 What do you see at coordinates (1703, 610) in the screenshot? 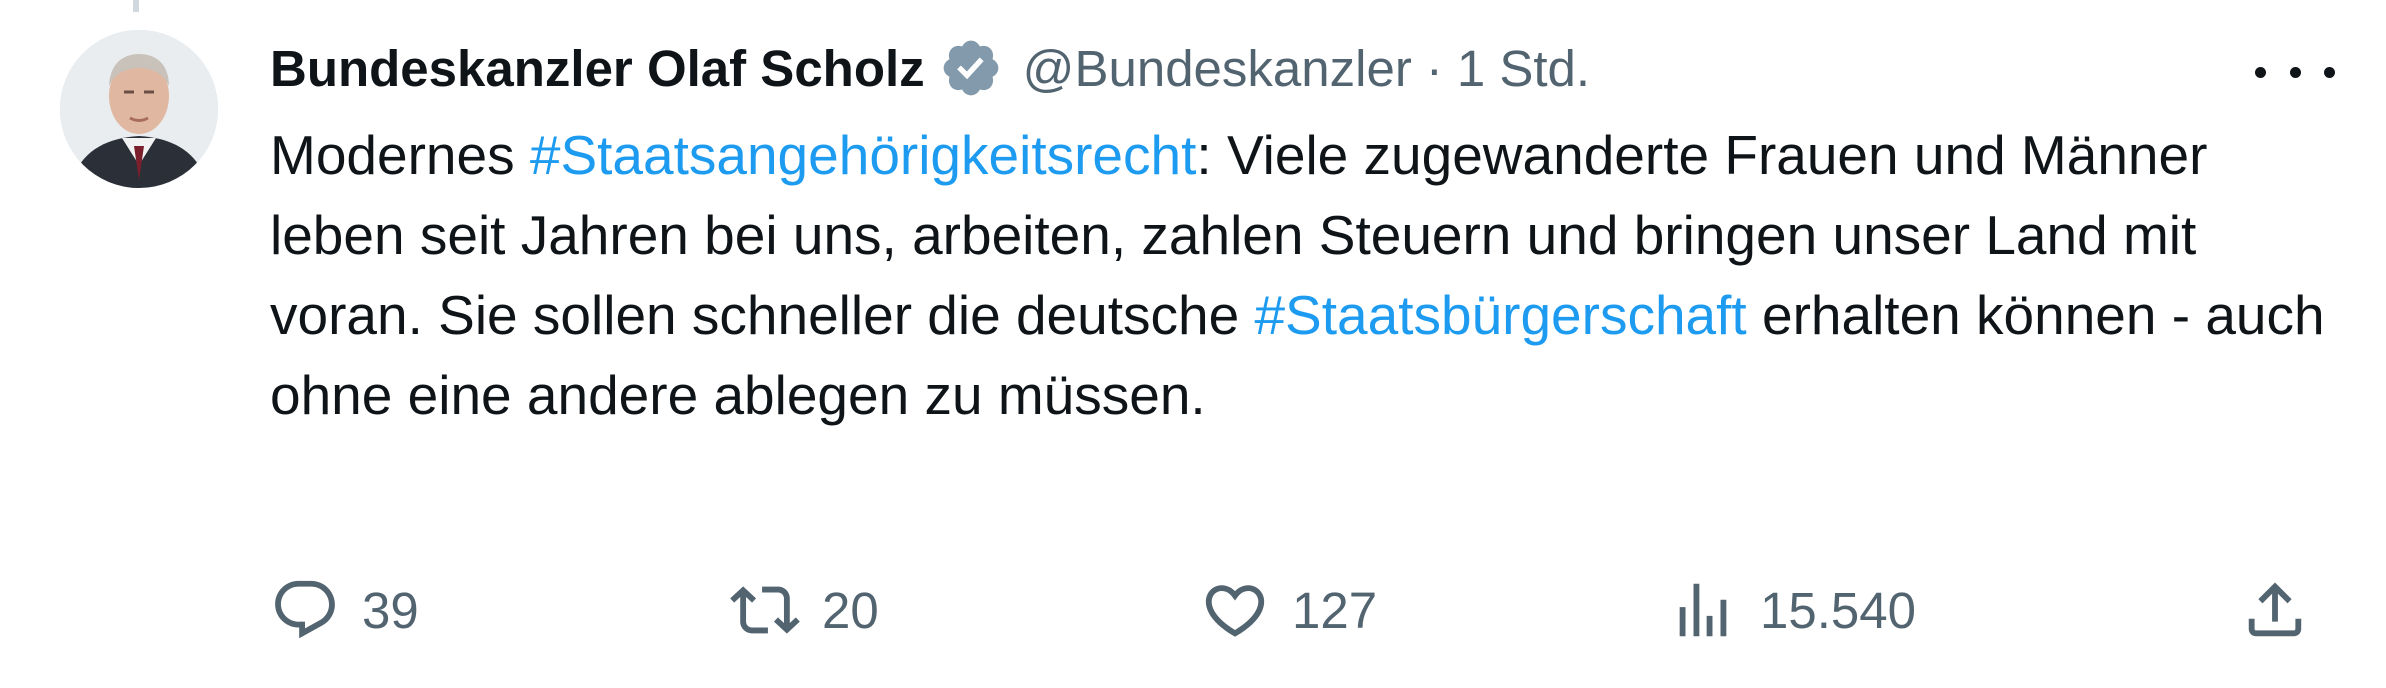
I see `views-icon` at bounding box center [1703, 610].